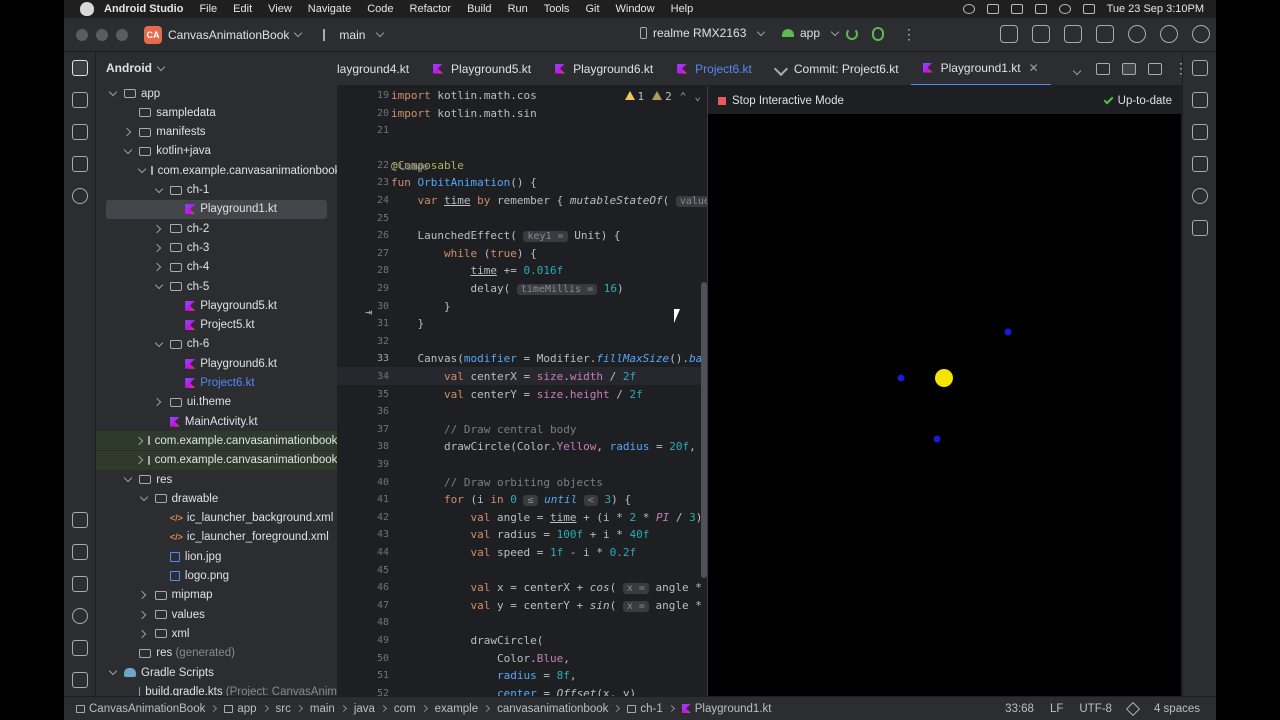 The height and width of the screenshot is (720, 1280). I want to click on code-line: import kotlin.math.cos, so click(464, 95).